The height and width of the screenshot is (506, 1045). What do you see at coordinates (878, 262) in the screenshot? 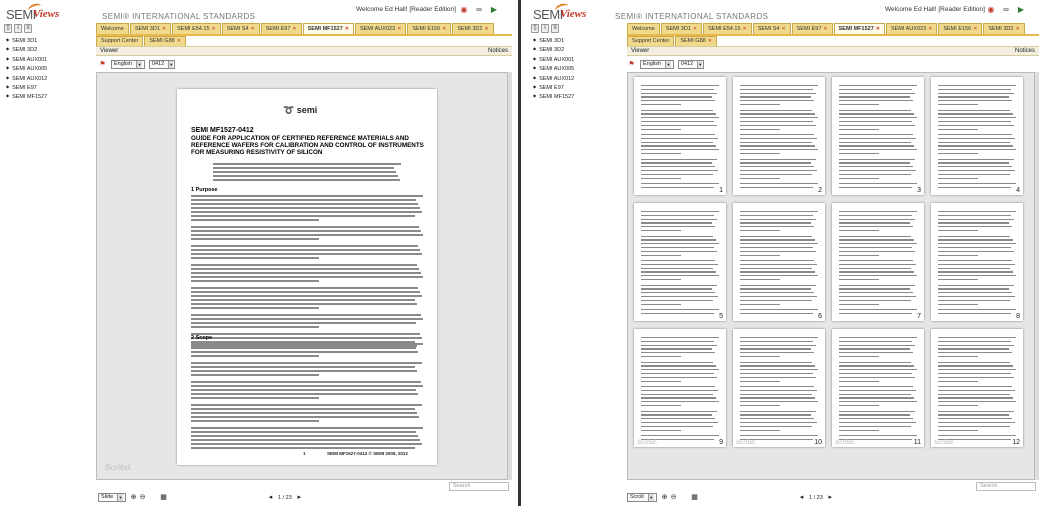
I see `page-thumbnail: 7` at bounding box center [878, 262].